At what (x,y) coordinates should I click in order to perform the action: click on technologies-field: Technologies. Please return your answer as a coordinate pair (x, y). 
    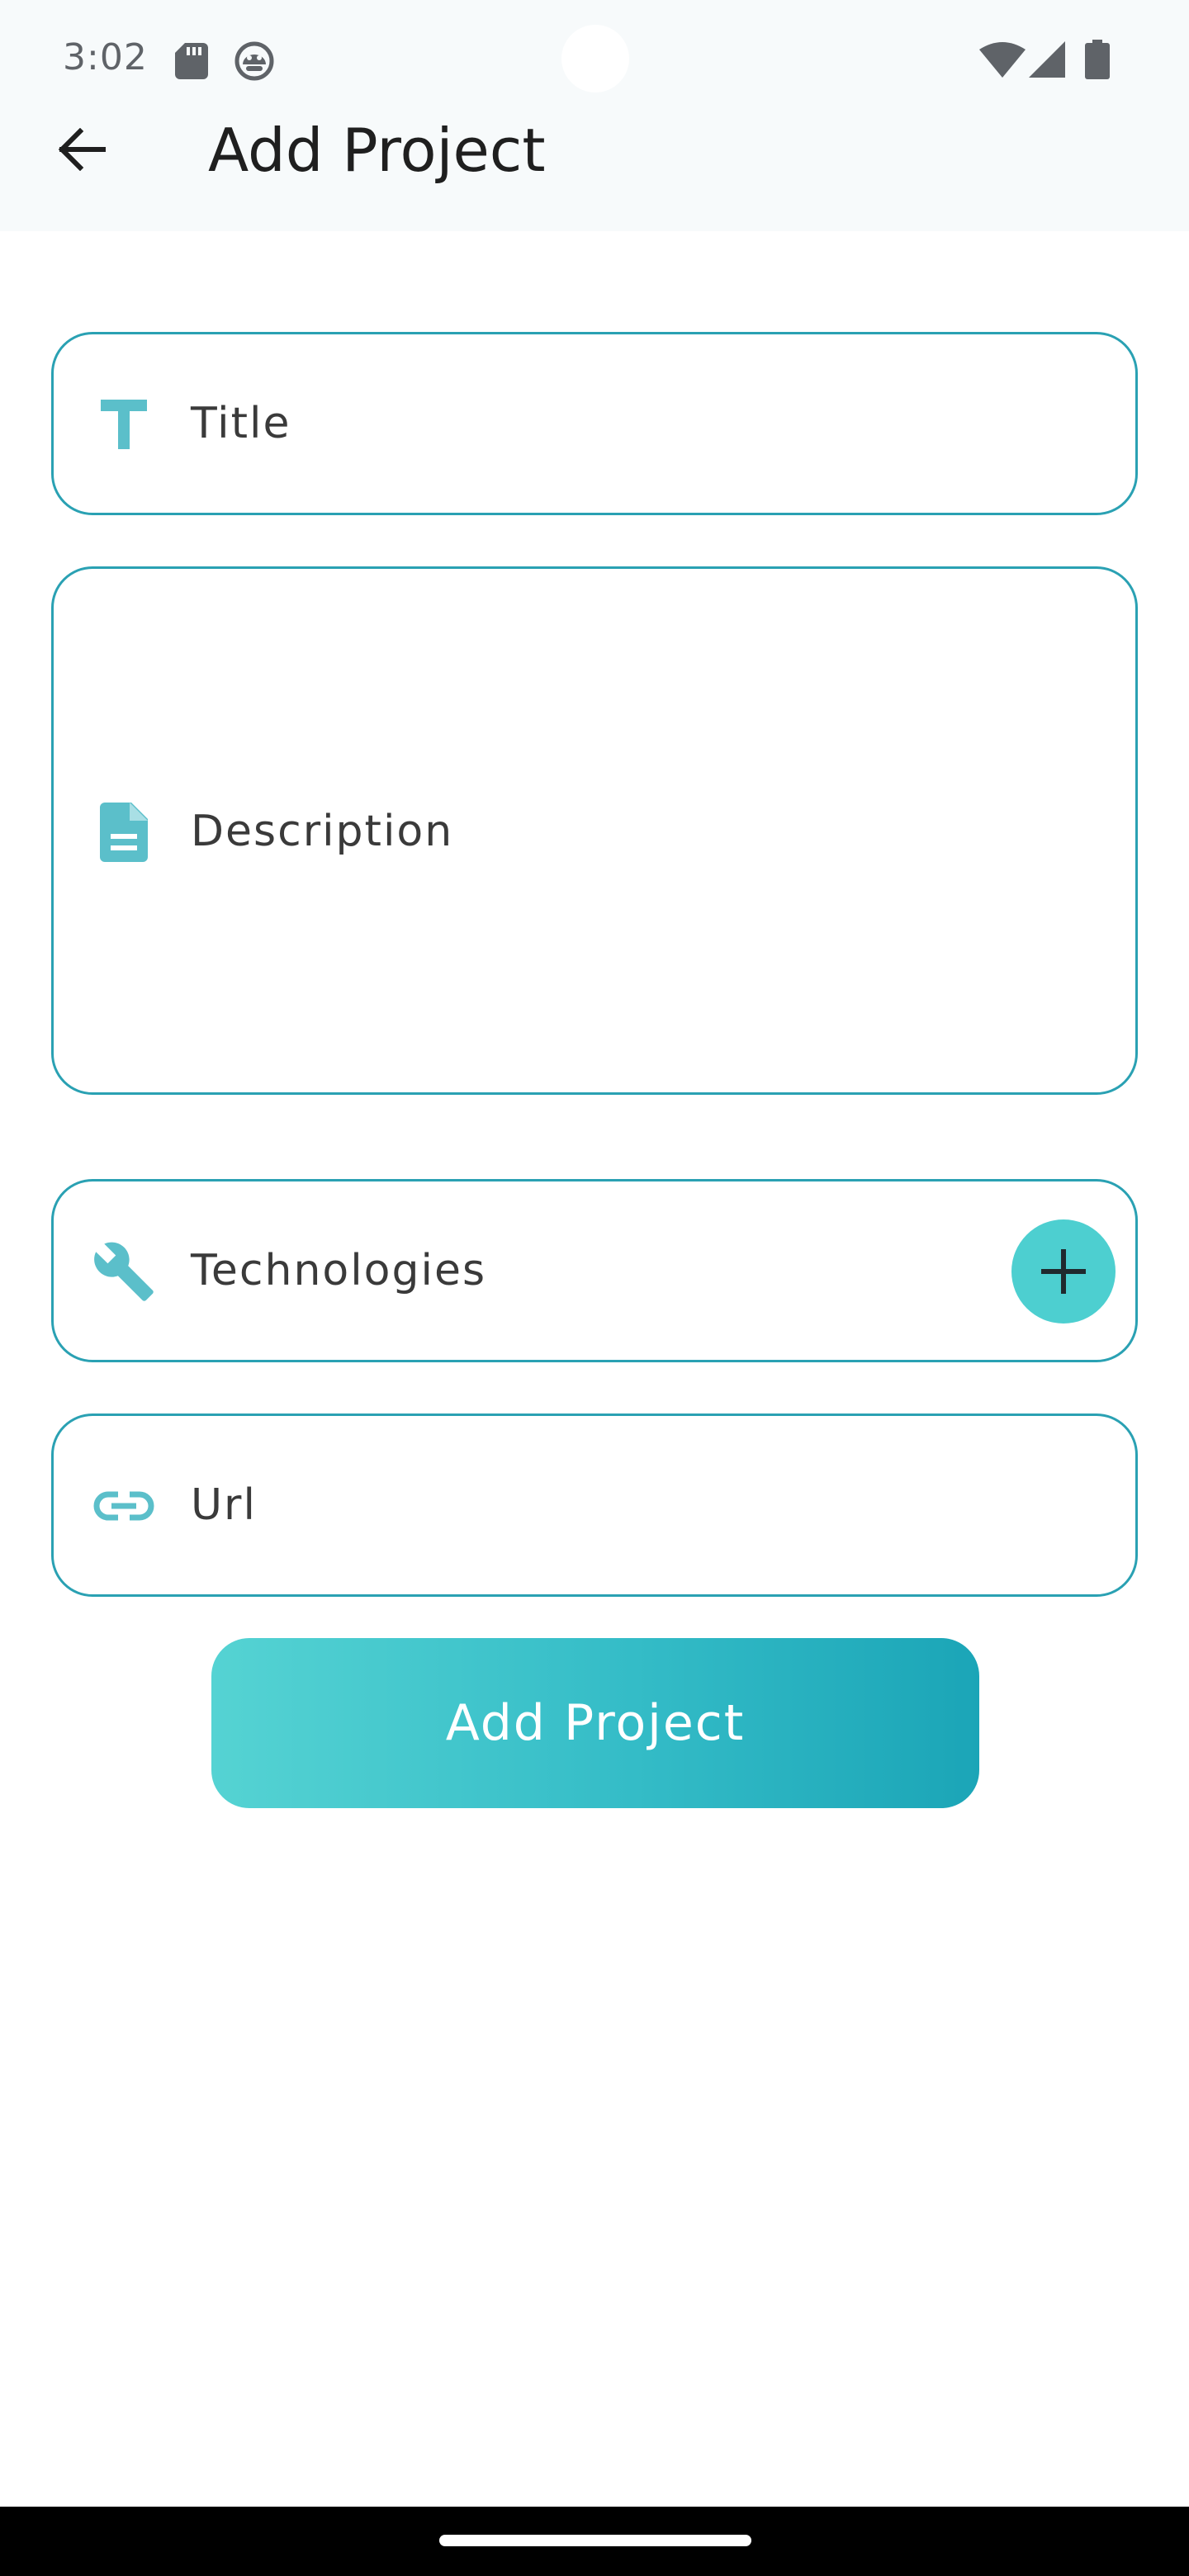
    Looking at the image, I should click on (594, 1270).